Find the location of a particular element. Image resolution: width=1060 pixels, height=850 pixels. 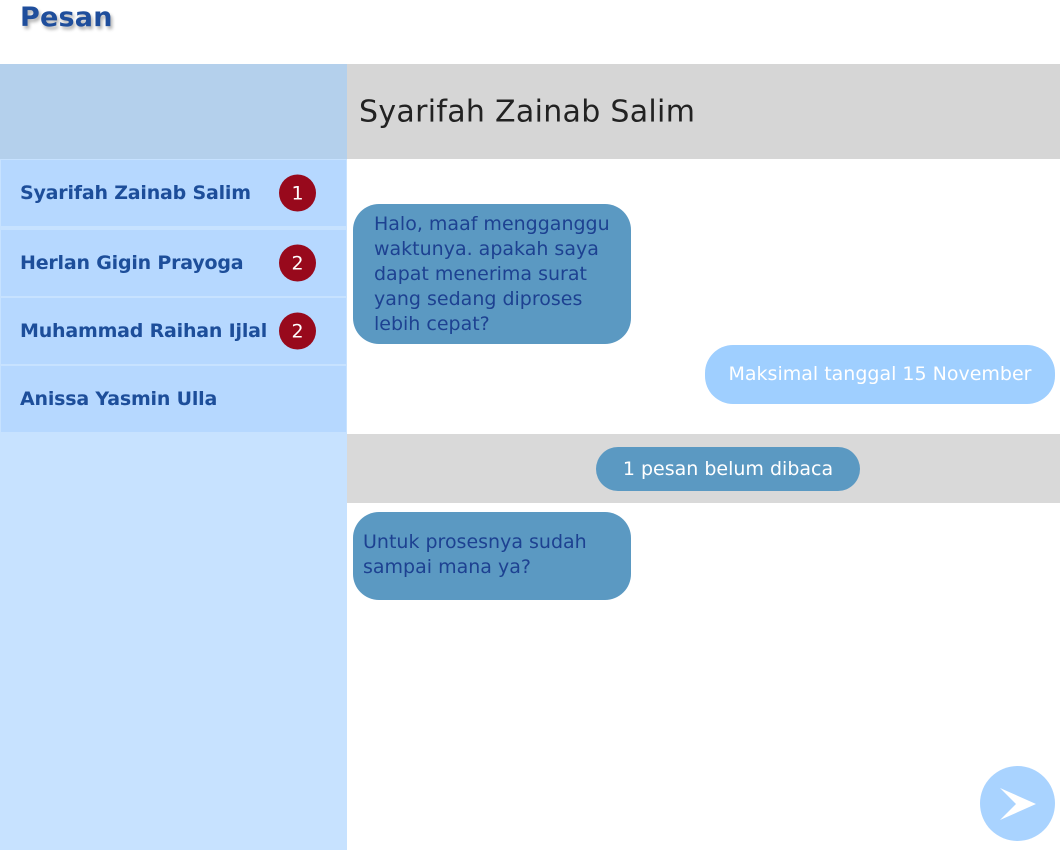

chat-header: Syarifah Zainab Salim is located at coordinates (703, 111).